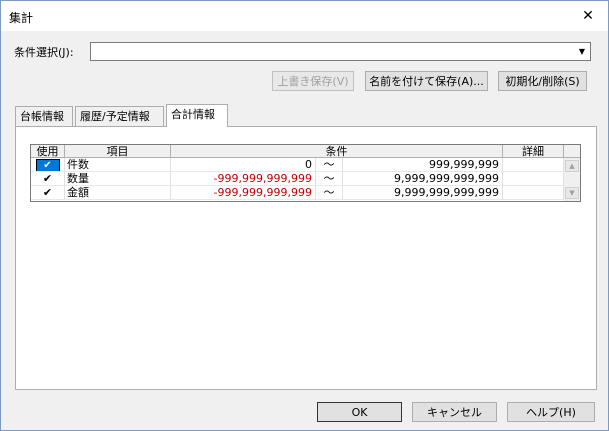 The image size is (609, 431). I want to click on ok-button: OK, so click(359, 412).